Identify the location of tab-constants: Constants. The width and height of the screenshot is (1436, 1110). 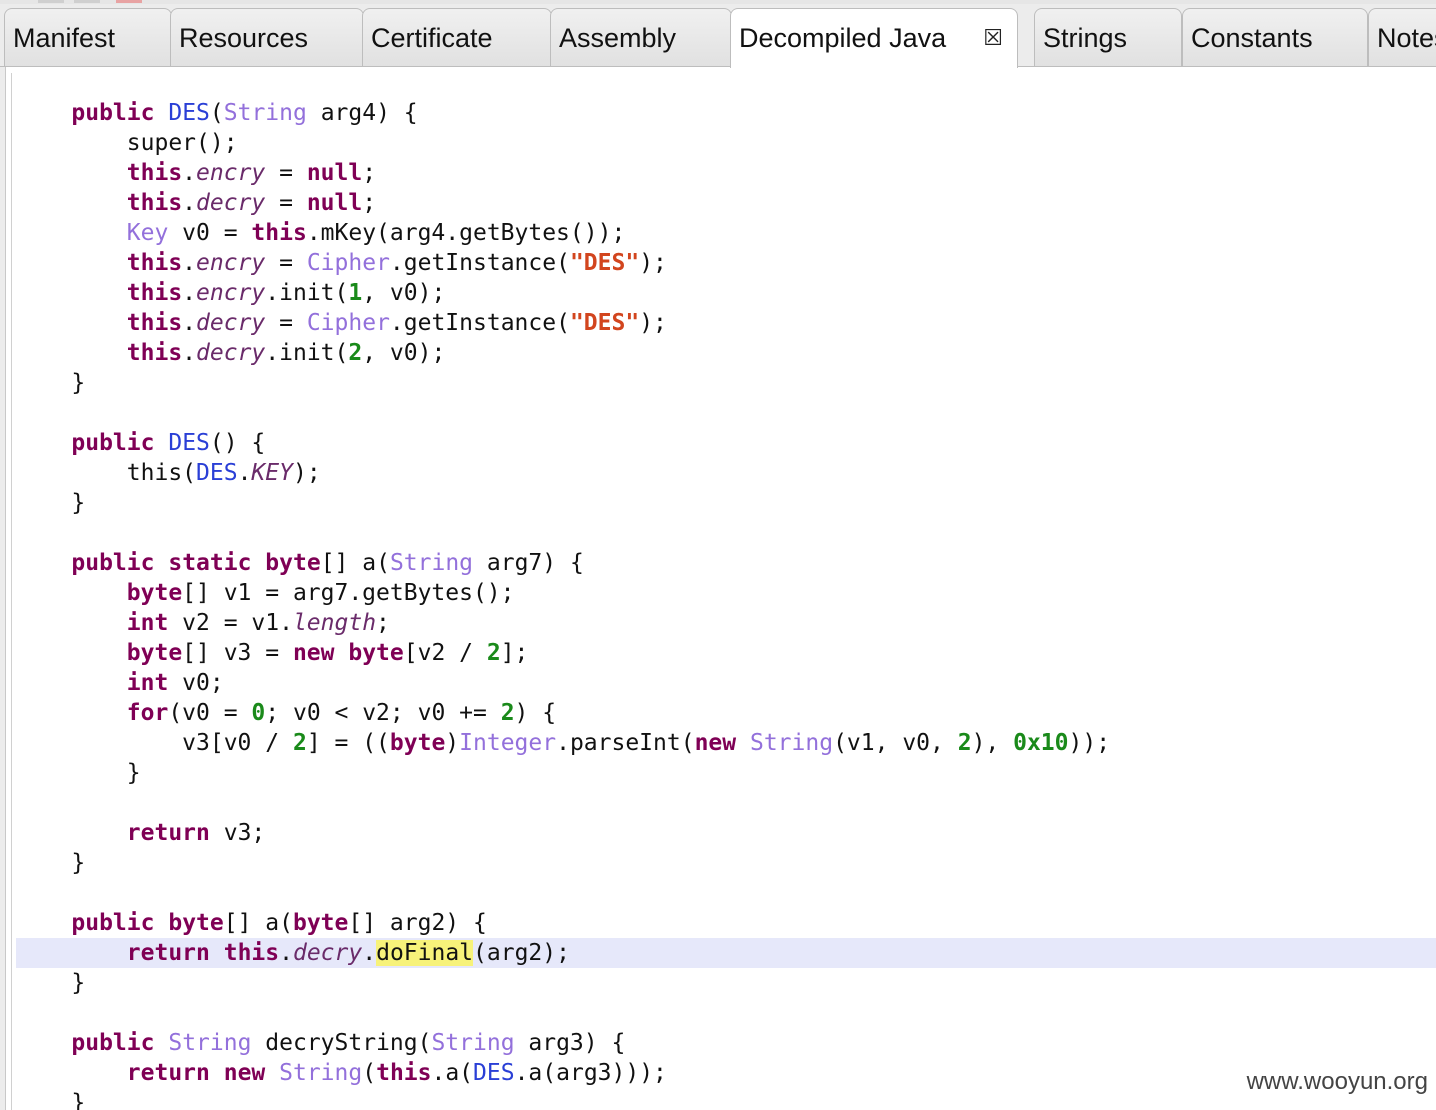
(1275, 37).